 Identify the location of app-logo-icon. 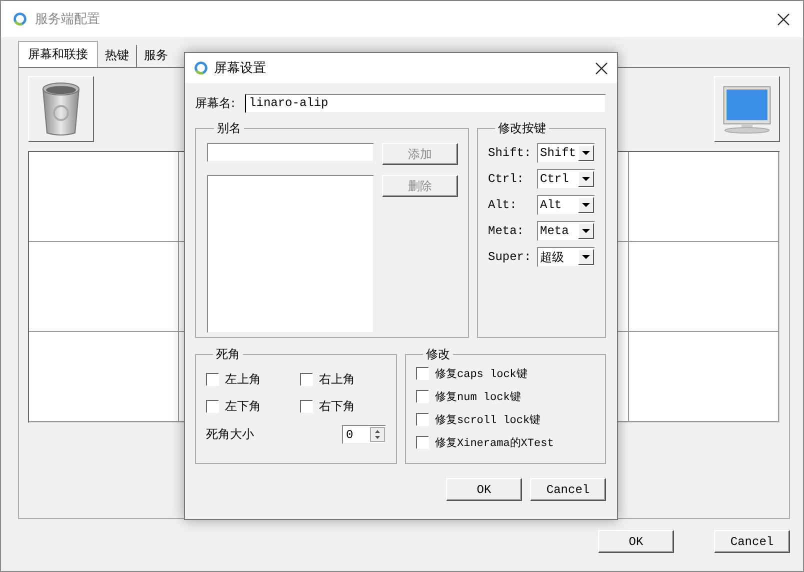
(20, 19).